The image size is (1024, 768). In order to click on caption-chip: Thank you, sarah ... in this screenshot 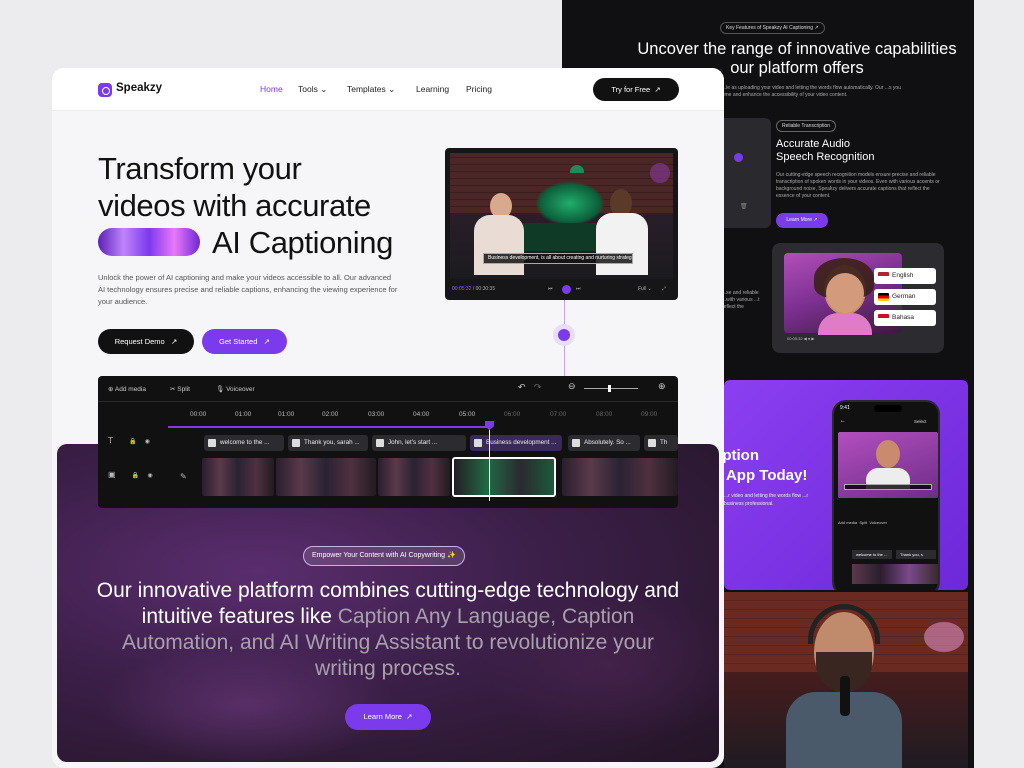, I will do `click(328, 443)`.